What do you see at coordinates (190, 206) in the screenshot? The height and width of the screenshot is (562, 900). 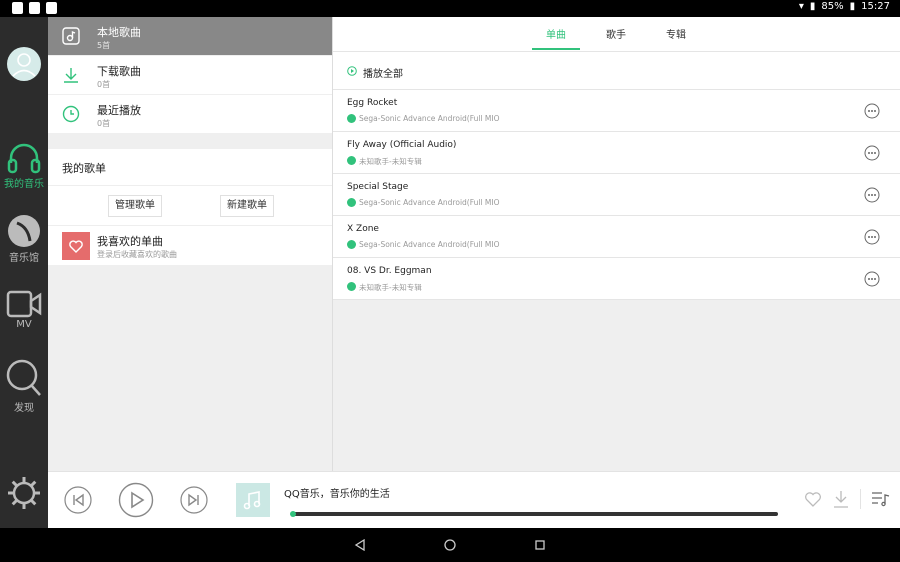 I see `playlist-actions: 管理歌单 新建歌单` at bounding box center [190, 206].